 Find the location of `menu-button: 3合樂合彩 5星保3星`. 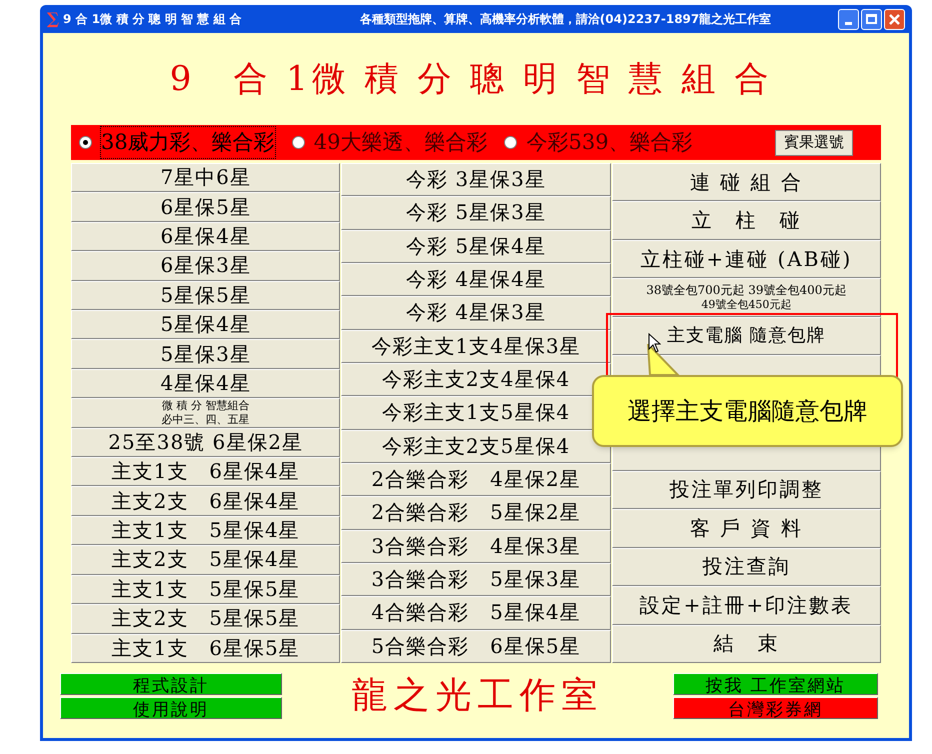

menu-button: 3合樂合彩 5星保3星 is located at coordinates (476, 579).